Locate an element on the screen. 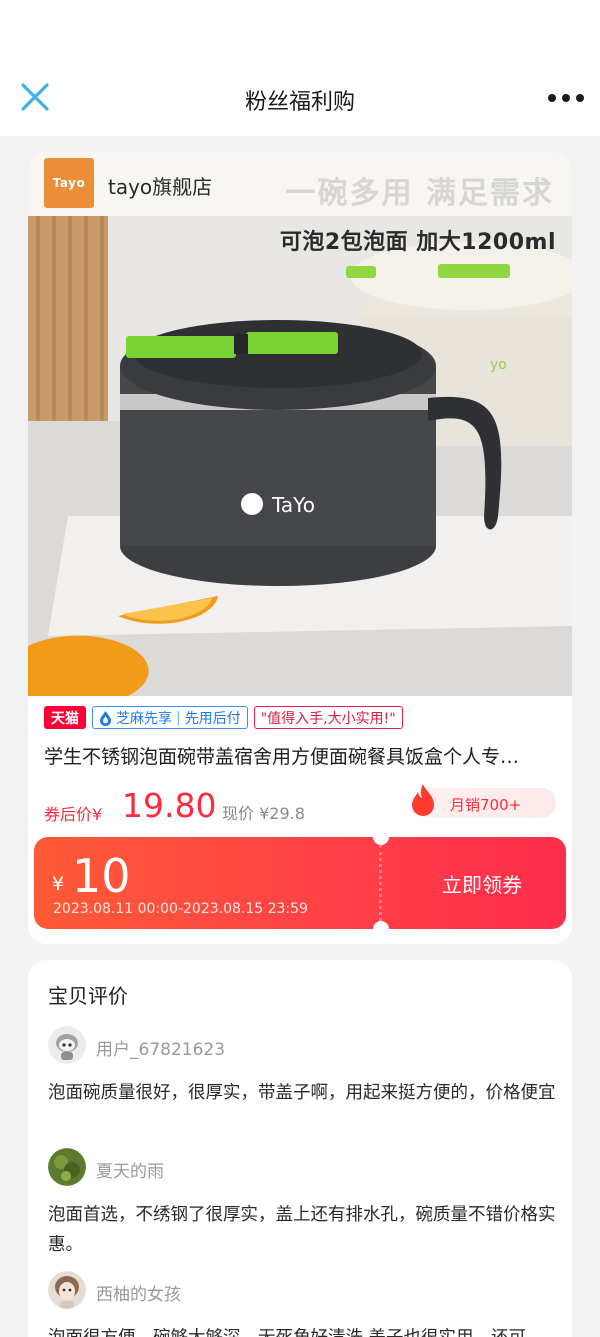  reviews-heading: 宝贝评价 is located at coordinates (88, 996).